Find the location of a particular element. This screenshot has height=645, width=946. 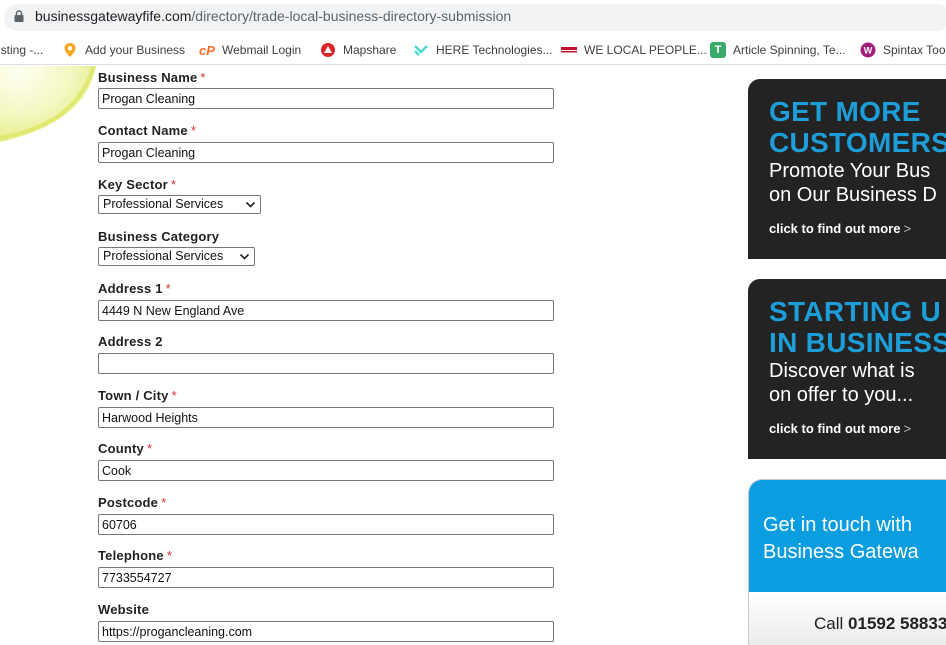

bookmark-label: Mapshare is located at coordinates (370, 50).